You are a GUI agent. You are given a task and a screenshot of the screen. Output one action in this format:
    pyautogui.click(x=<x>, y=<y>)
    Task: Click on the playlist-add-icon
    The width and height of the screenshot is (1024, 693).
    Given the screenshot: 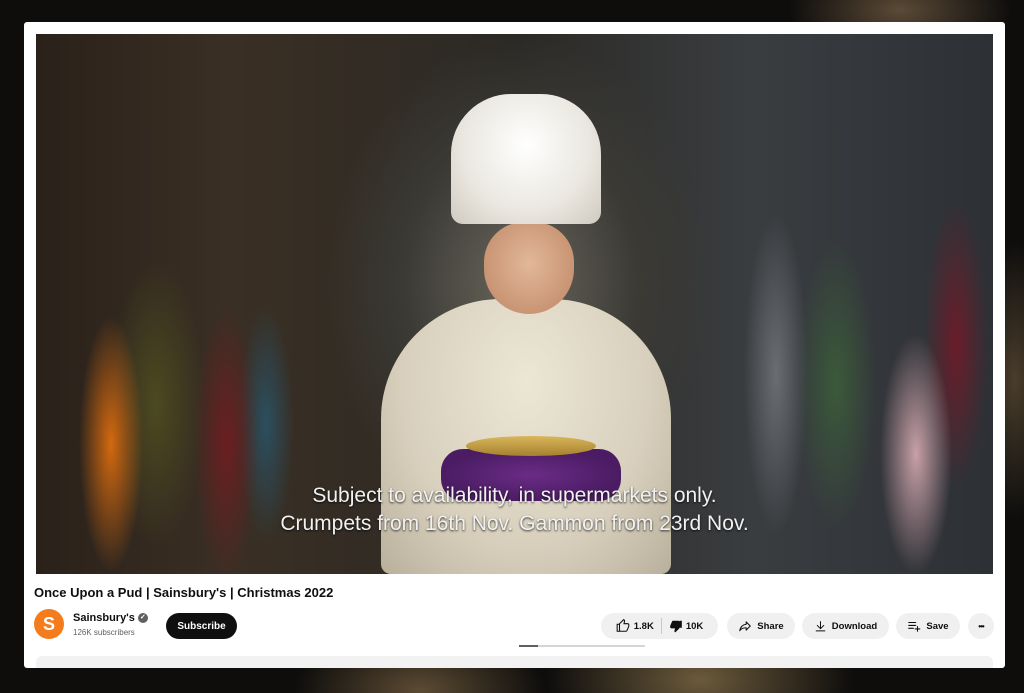 What is the action you would take?
    pyautogui.click(x=914, y=626)
    